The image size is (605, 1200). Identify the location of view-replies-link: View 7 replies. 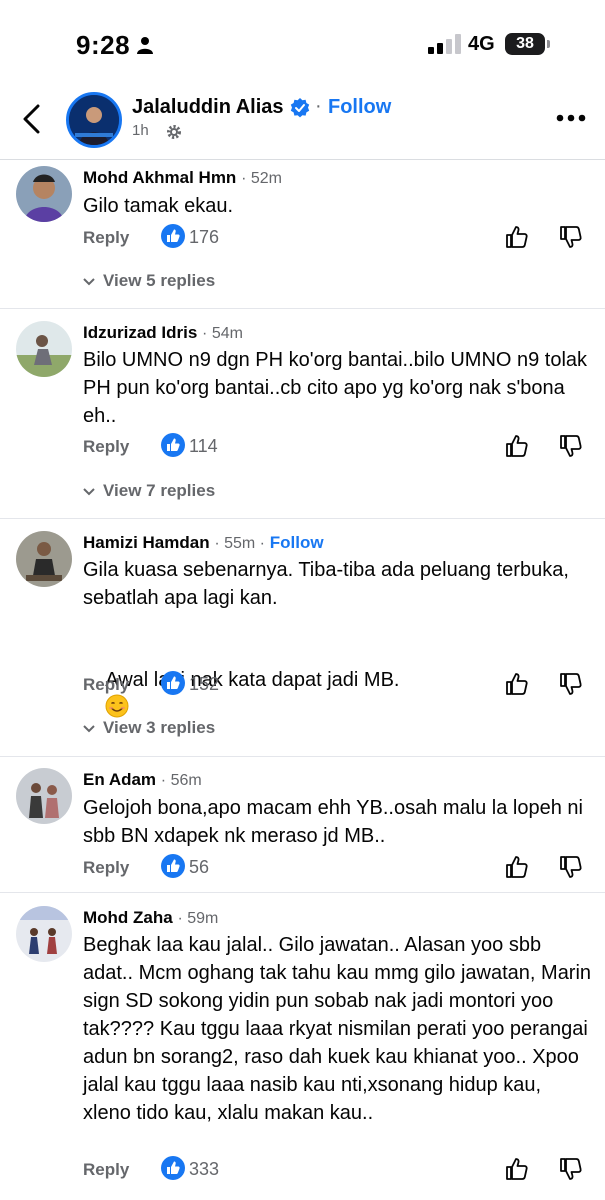
(149, 491).